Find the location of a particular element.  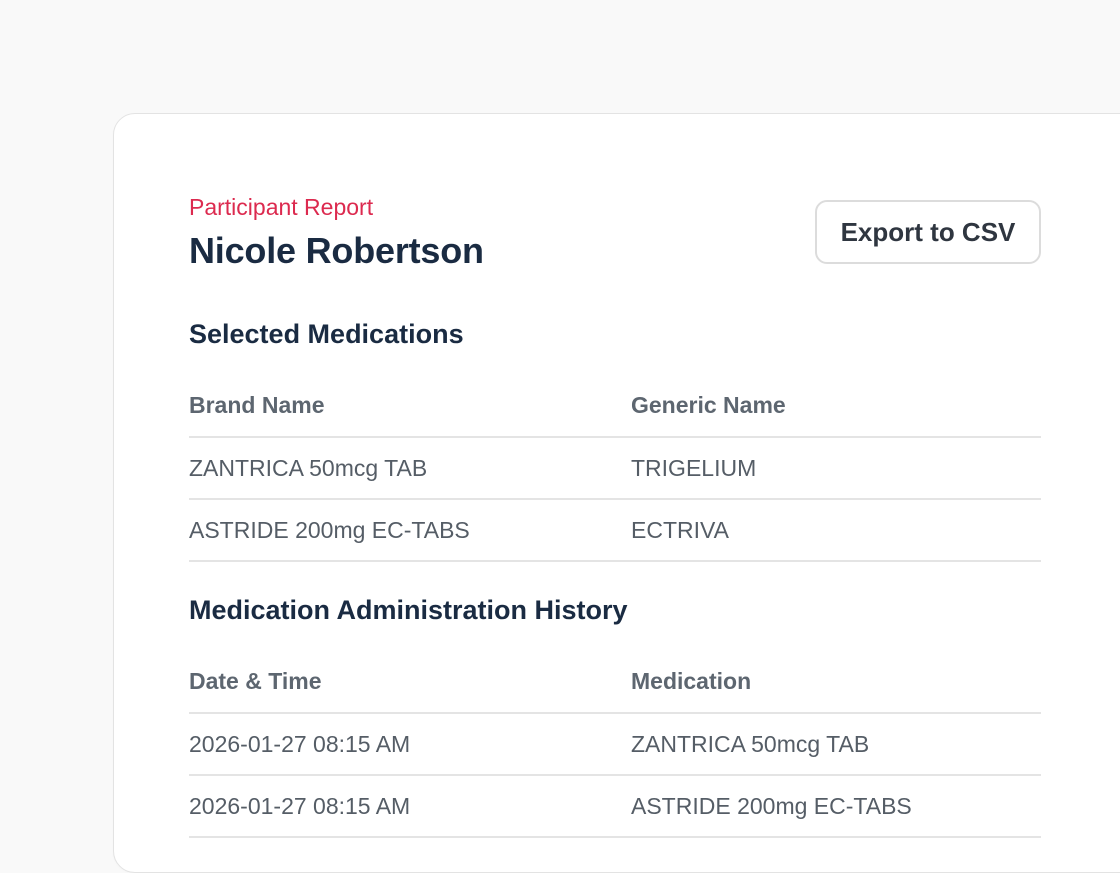

medication-cell: ZANTRICA 50mcg TAB is located at coordinates (750, 744).